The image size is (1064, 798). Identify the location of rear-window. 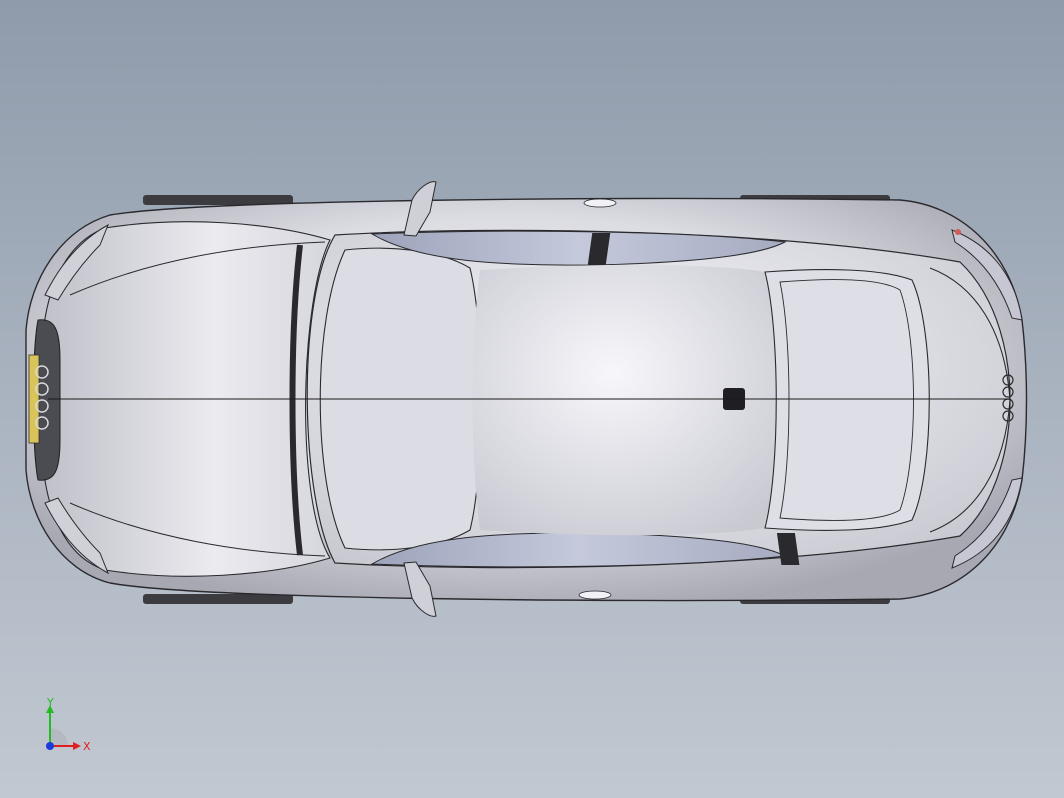
(847, 400).